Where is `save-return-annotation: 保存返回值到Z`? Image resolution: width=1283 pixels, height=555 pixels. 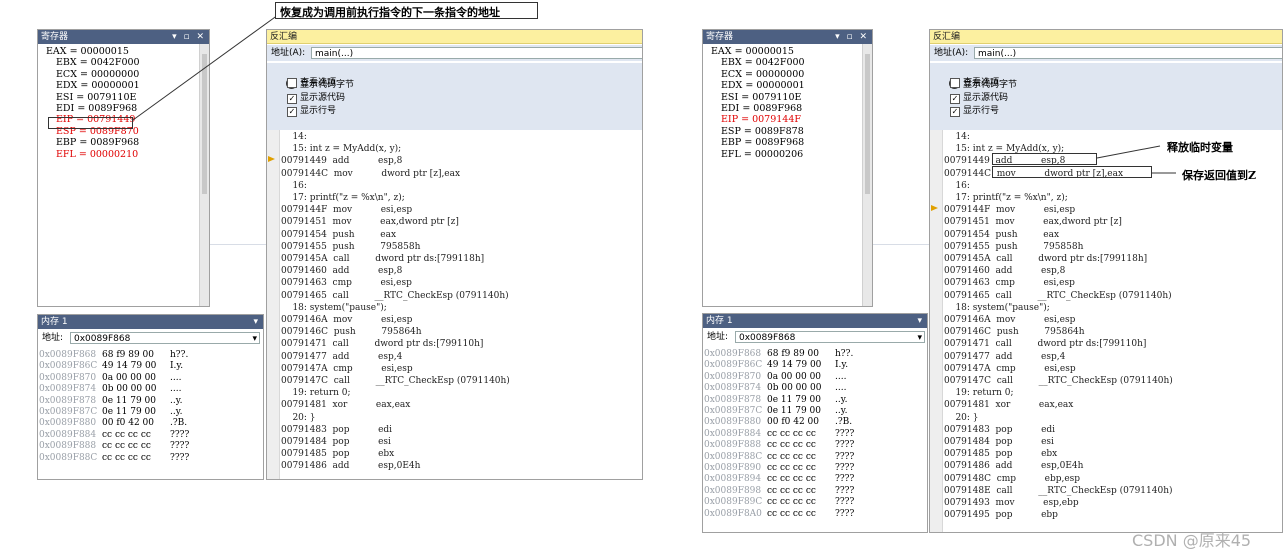 save-return-annotation: 保存返回值到Z is located at coordinates (1219, 175).